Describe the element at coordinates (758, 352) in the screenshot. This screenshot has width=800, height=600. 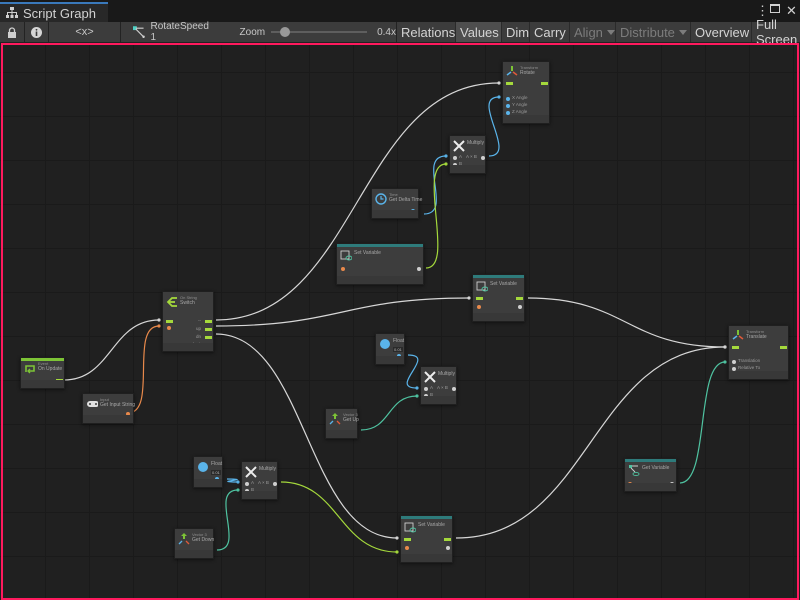
I see `node-transform-translate: Transform Translate Translation Relative To` at that location.